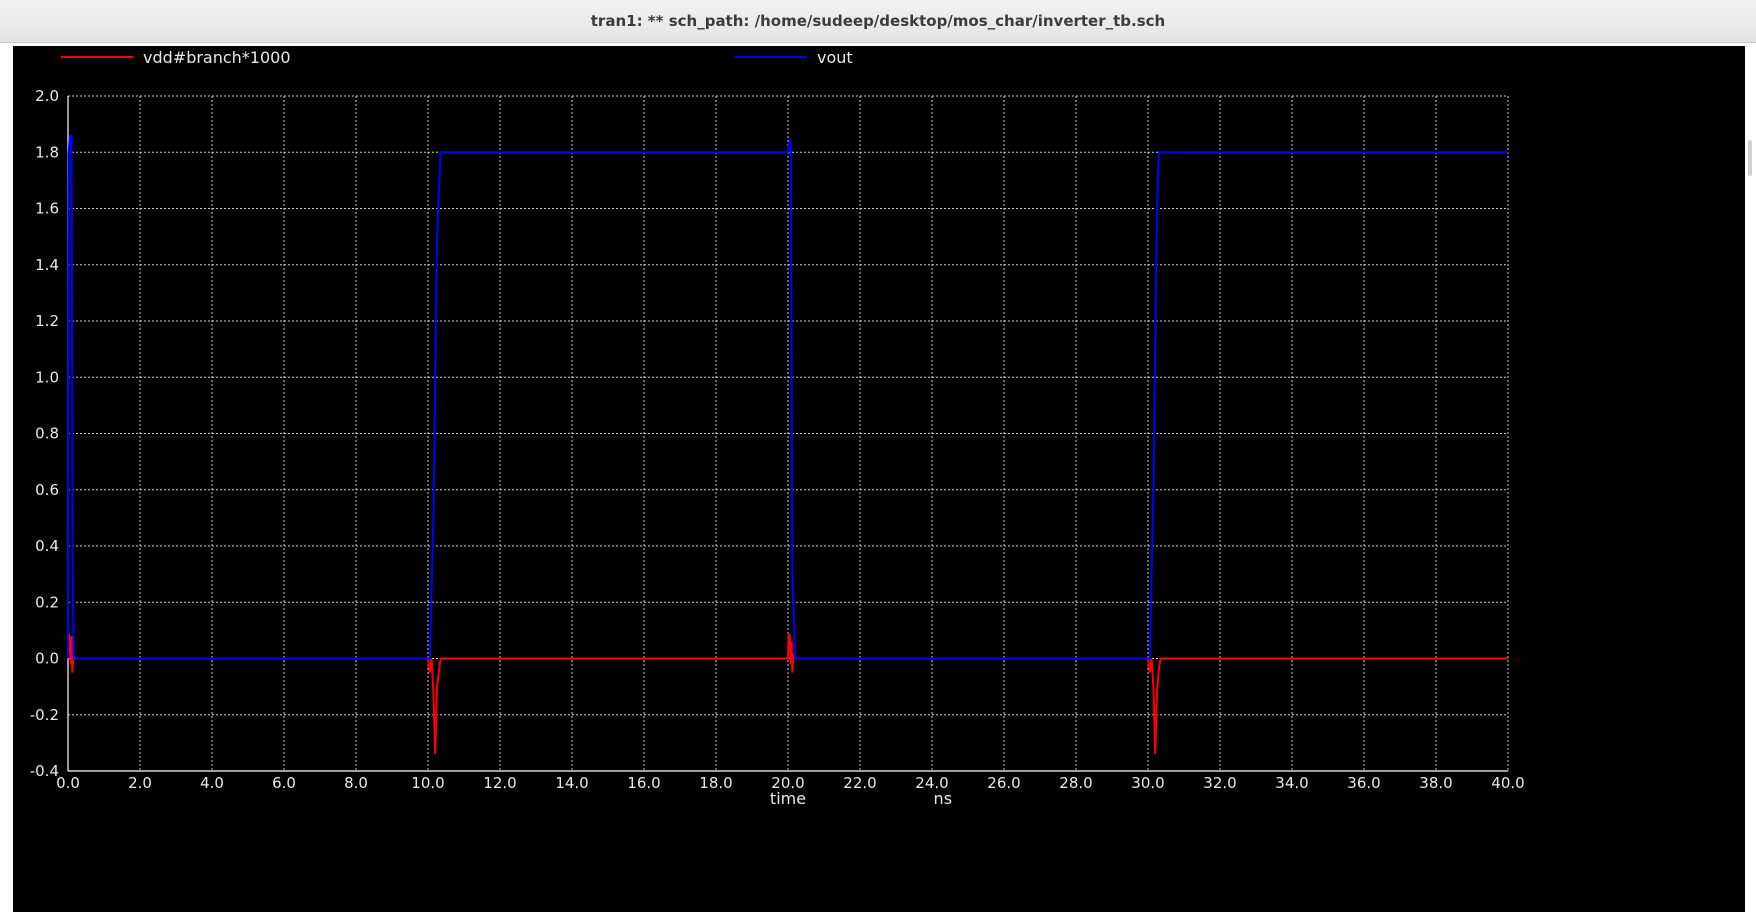 This screenshot has width=1756, height=920. I want to click on x-tick-label: 16.0, so click(643, 783).